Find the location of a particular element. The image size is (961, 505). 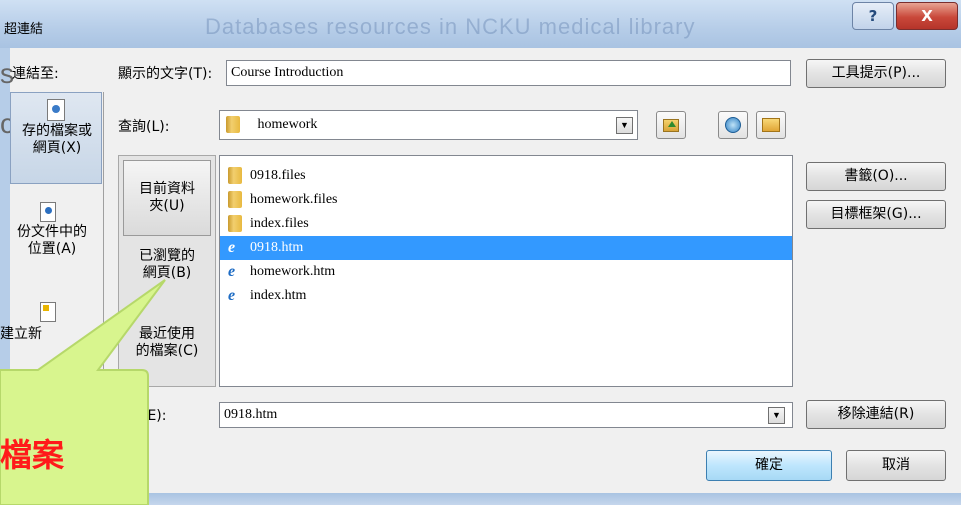

browse-file-button is located at coordinates (771, 125).